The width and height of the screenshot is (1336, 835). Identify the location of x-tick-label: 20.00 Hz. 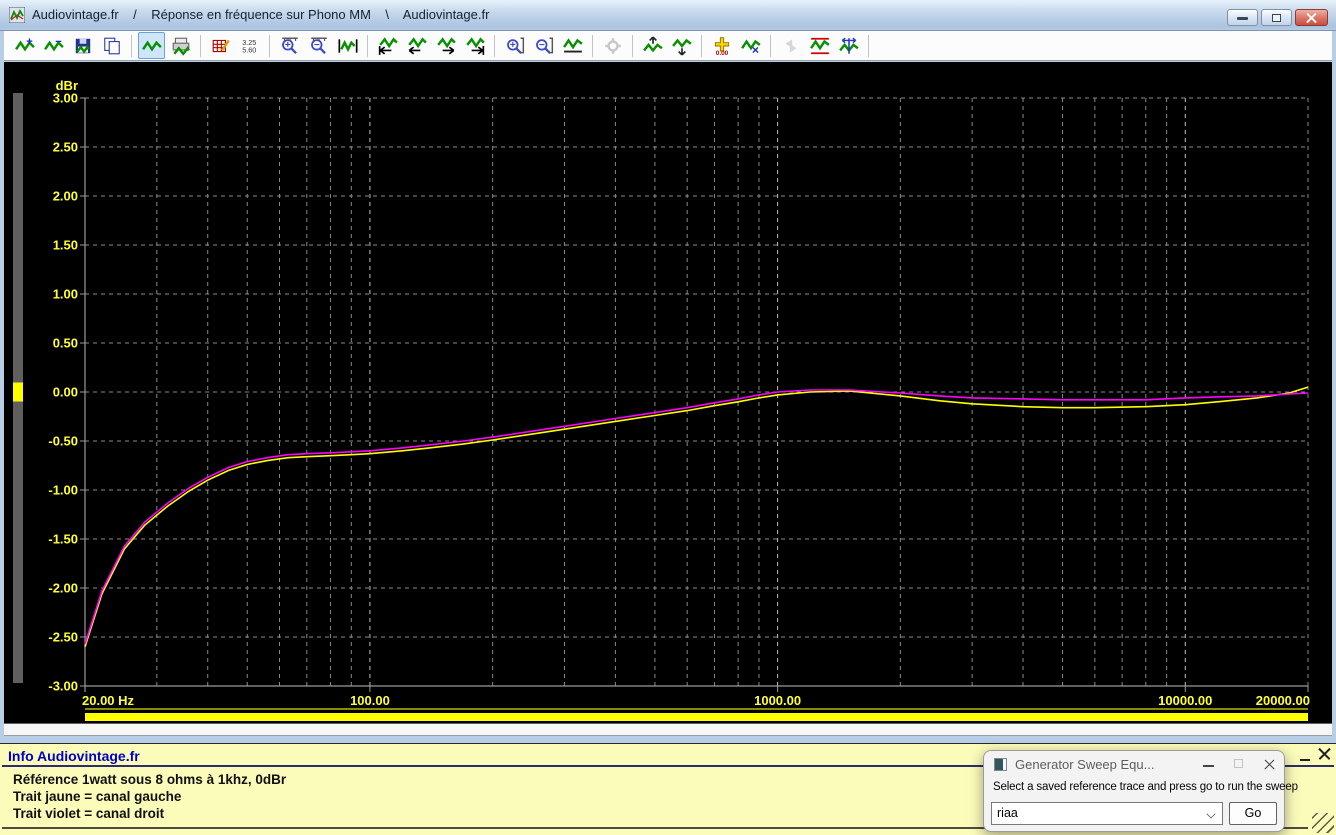
(108, 700).